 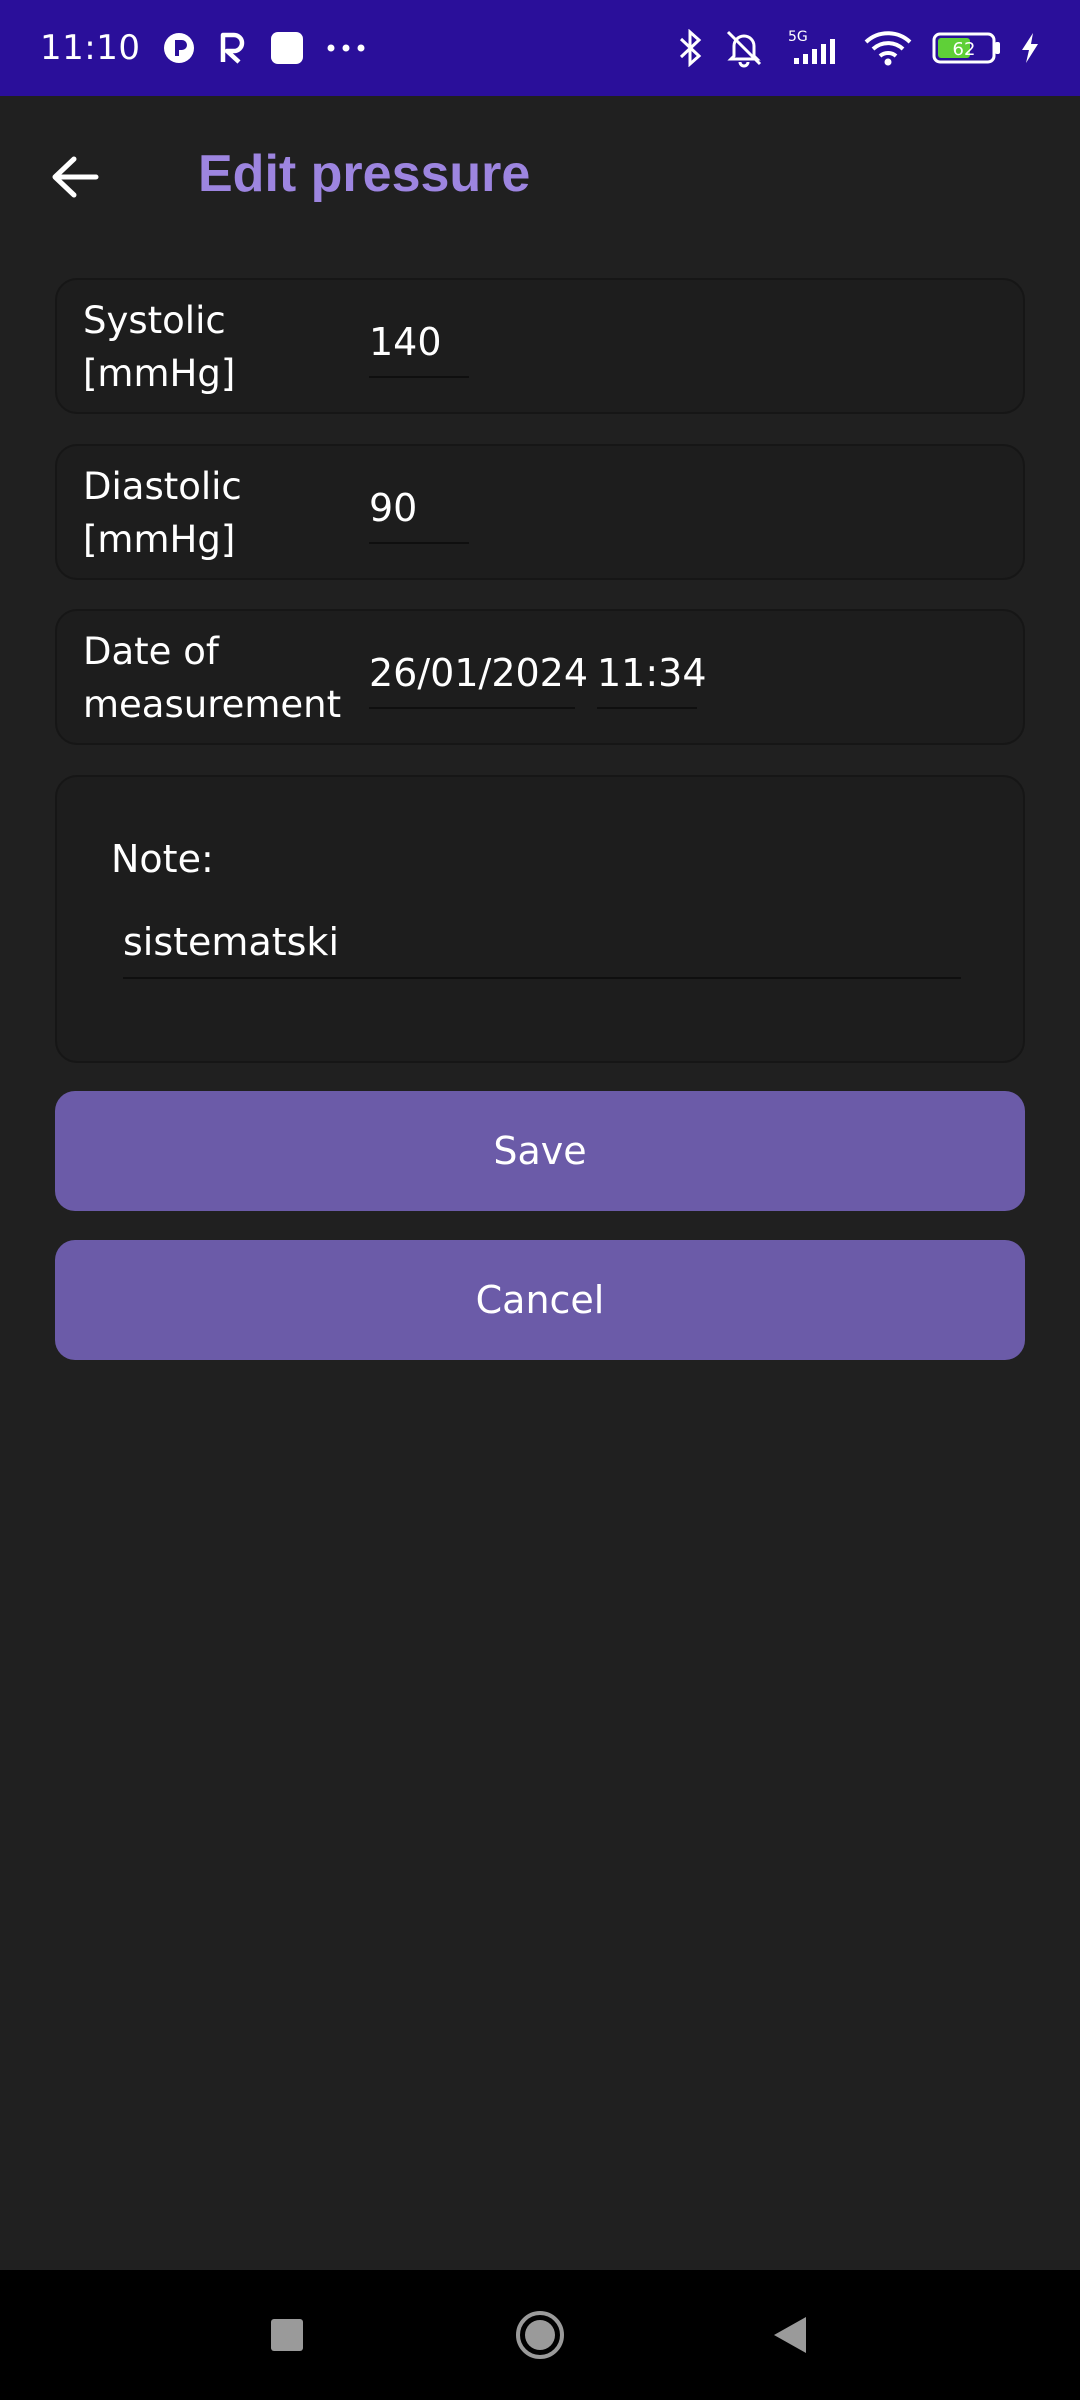 What do you see at coordinates (1030, 48) in the screenshot?
I see `charging-icon` at bounding box center [1030, 48].